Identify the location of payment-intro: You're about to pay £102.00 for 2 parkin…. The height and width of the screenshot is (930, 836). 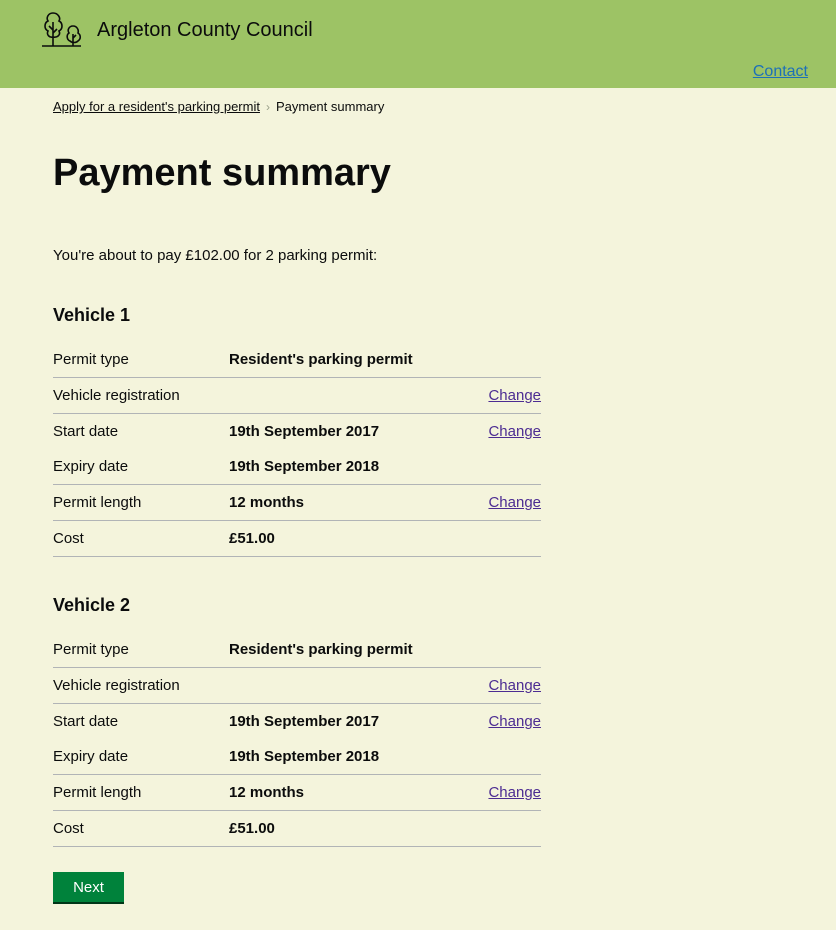
(215, 255).